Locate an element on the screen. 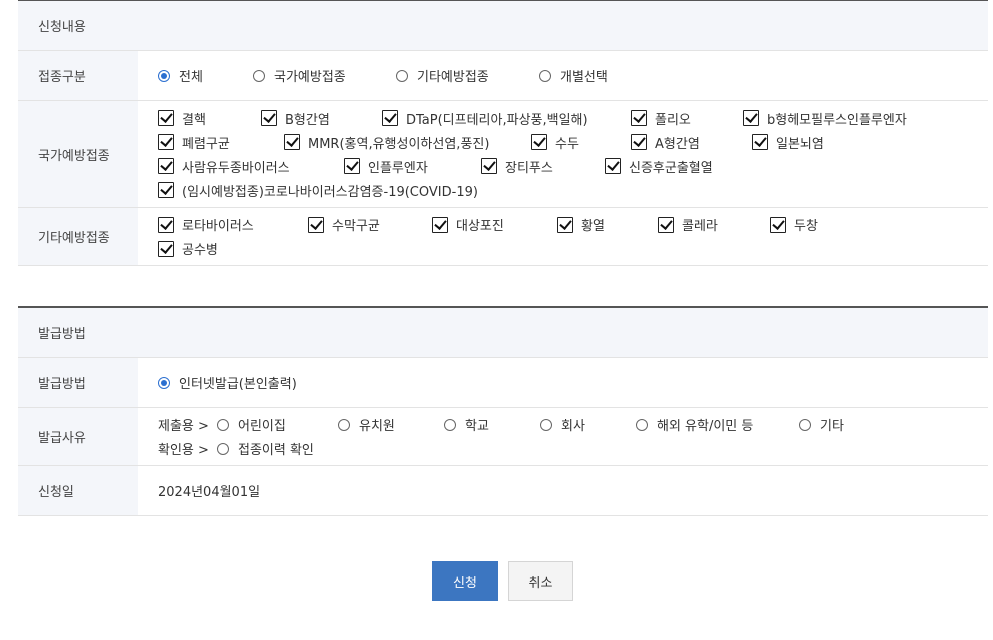 Image resolution: width=993 pixels, height=640 pixels. confirm-prefix: 확인용 > is located at coordinates (183, 450).